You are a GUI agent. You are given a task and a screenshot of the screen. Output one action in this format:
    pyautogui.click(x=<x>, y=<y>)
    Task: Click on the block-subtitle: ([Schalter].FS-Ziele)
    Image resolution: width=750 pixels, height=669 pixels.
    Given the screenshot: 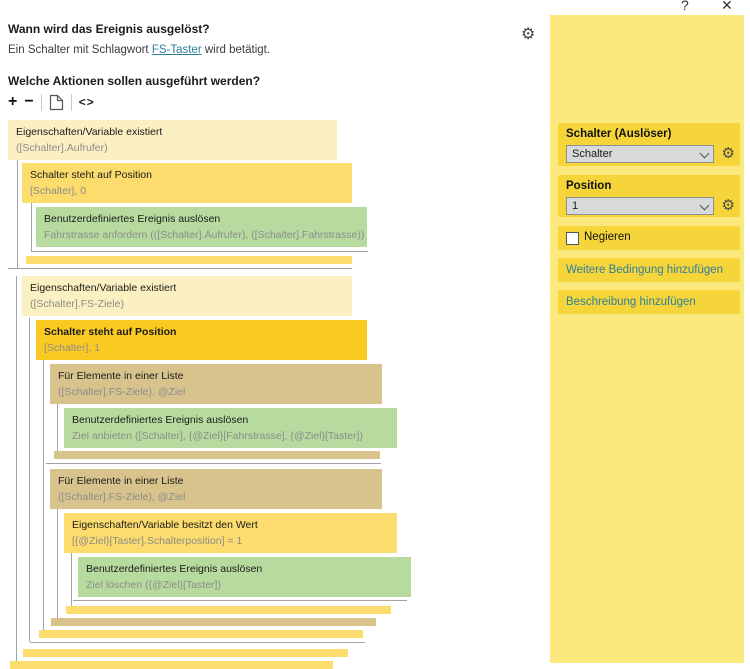 What is the action you would take?
    pyautogui.click(x=77, y=304)
    